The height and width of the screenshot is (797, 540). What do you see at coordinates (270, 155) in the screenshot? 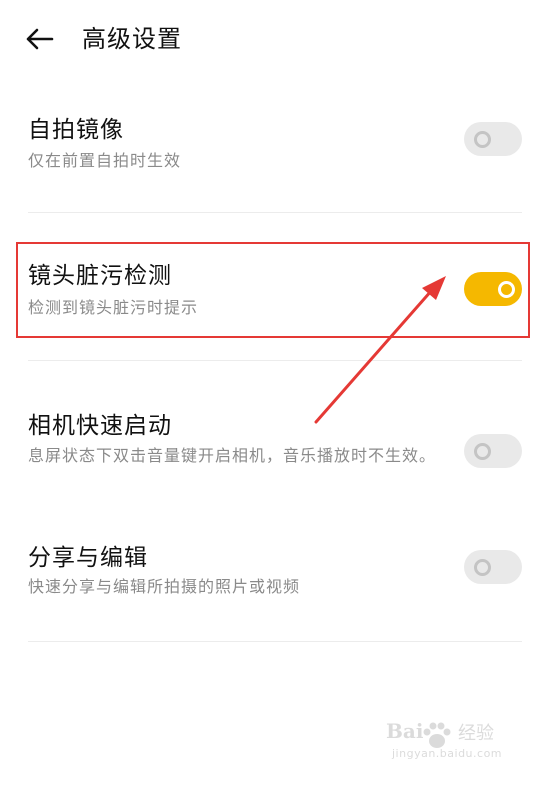
I see `setting-row-selfie-mirror: 自拍镜像 仅在前置自拍时生效` at bounding box center [270, 155].